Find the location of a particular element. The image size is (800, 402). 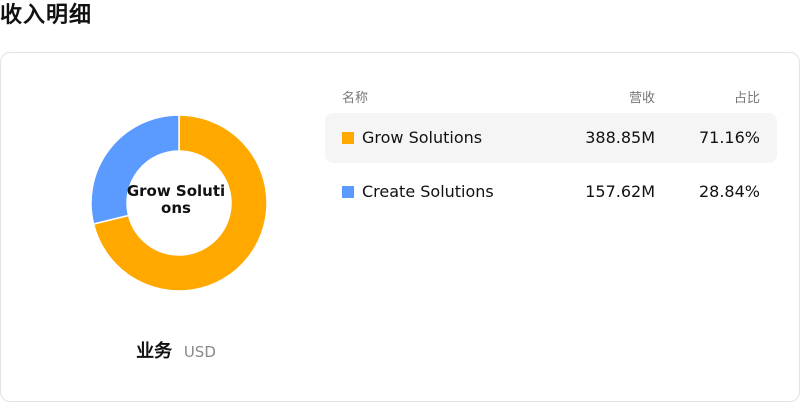

segment-name: 业务 is located at coordinates (154, 351).